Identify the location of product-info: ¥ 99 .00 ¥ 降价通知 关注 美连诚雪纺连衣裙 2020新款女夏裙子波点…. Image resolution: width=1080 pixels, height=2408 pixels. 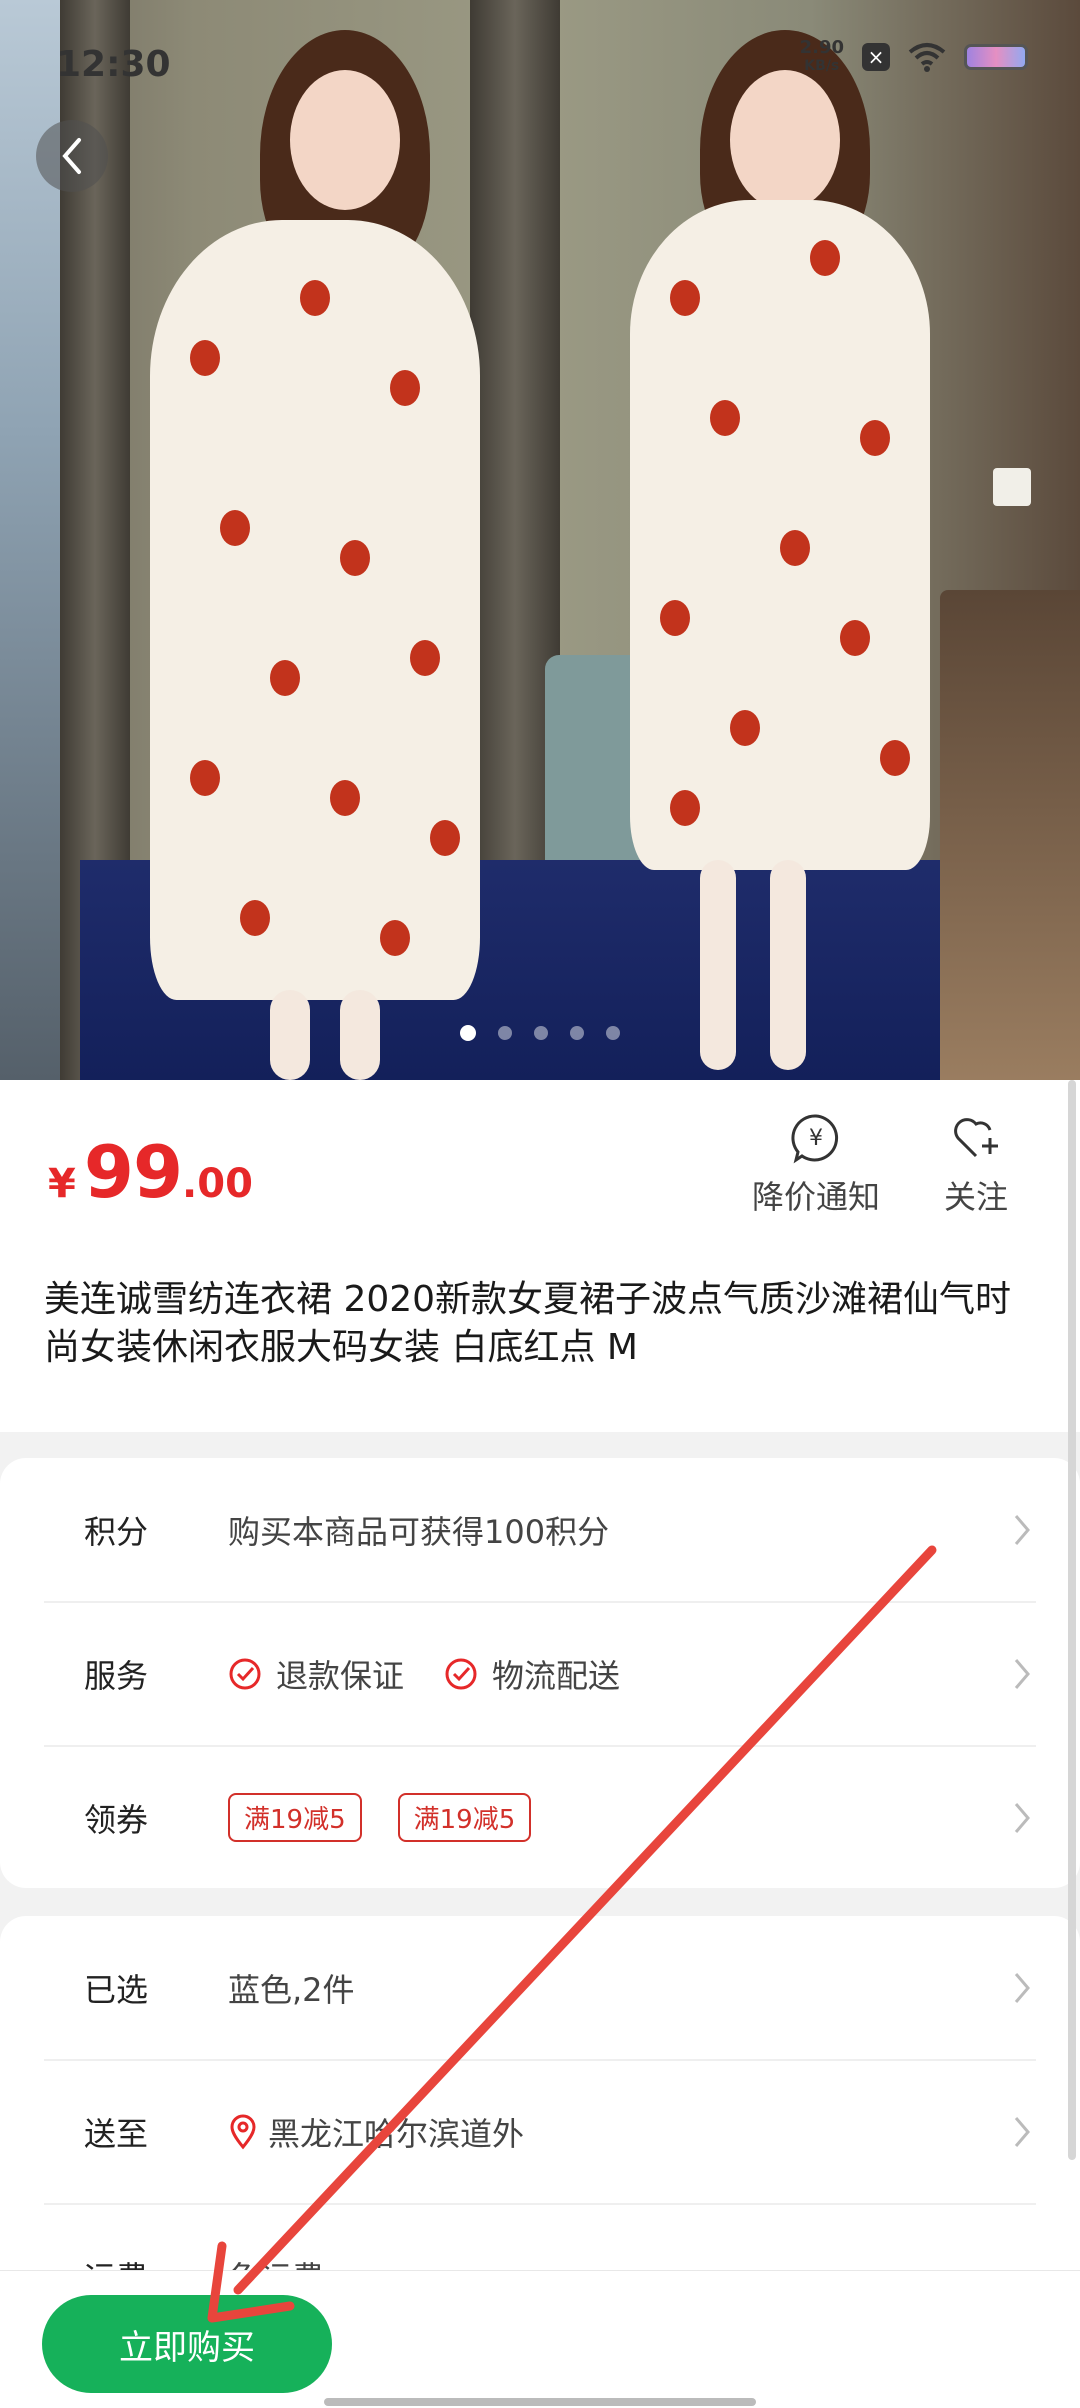
(540, 1256).